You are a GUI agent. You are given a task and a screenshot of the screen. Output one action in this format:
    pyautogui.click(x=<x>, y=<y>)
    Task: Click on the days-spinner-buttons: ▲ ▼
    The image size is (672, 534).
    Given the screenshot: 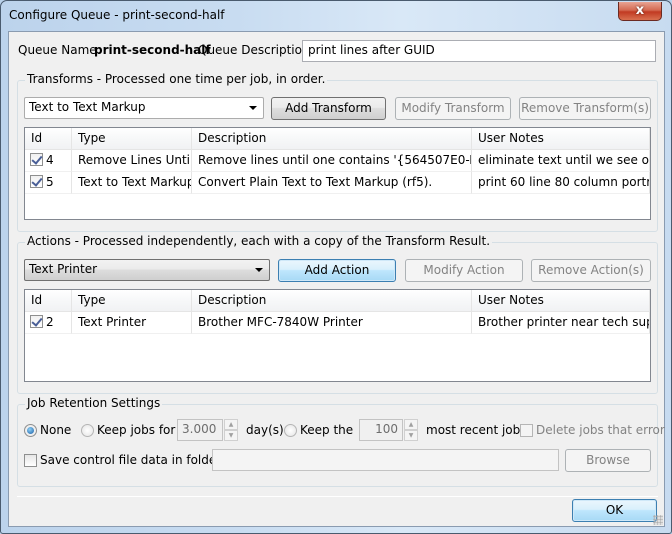 What is the action you would take?
    pyautogui.click(x=231, y=430)
    